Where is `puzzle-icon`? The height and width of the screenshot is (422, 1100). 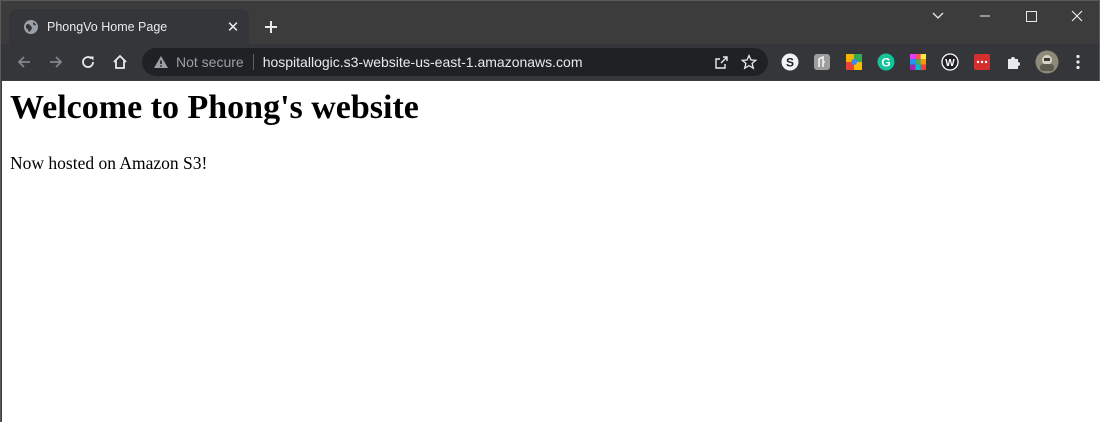
puzzle-icon is located at coordinates (1014, 62).